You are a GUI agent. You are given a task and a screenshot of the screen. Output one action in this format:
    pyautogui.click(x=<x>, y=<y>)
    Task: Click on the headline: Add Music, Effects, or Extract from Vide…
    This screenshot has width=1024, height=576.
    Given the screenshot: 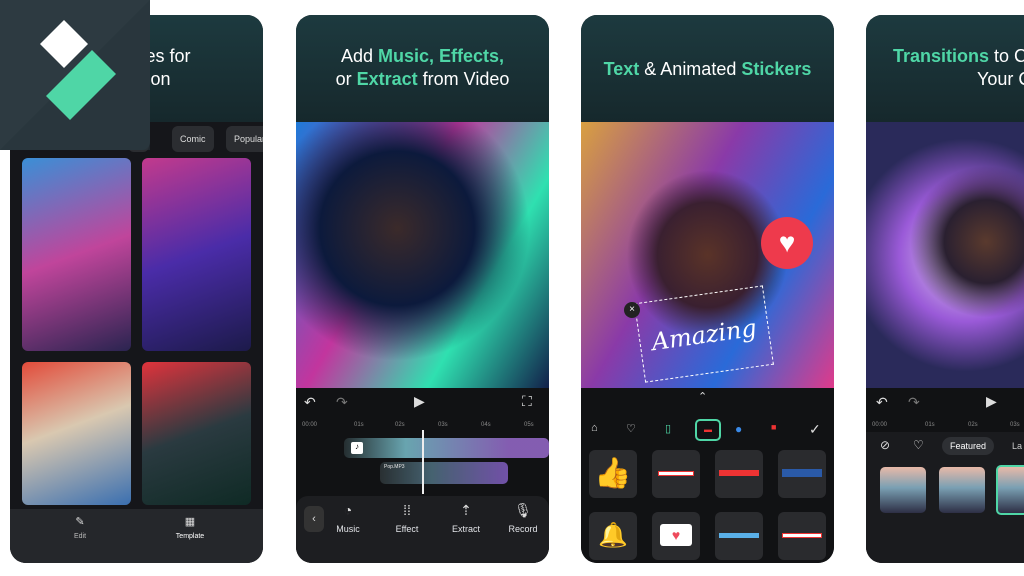 What is the action you would take?
    pyautogui.click(x=422, y=68)
    